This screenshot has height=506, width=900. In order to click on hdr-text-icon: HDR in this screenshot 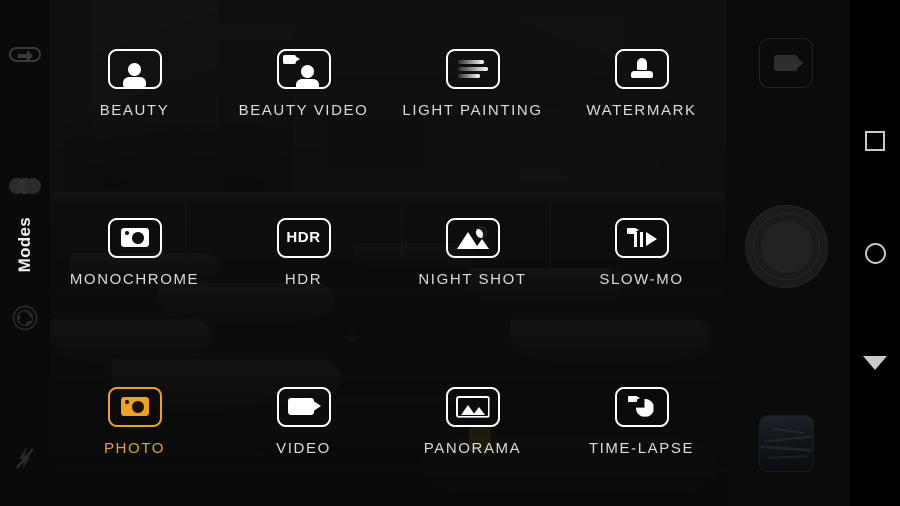, I will do `click(303, 237)`.